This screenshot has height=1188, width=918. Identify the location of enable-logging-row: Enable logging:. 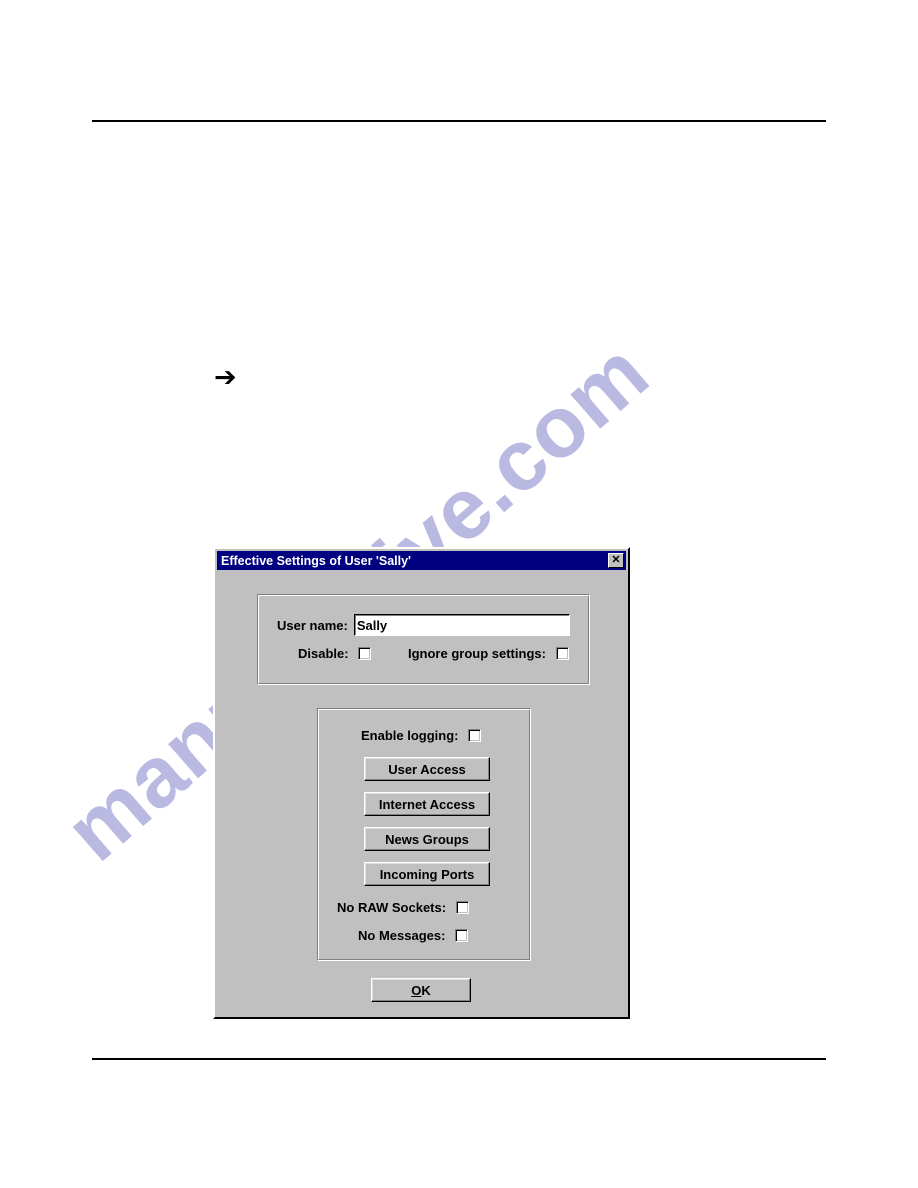
(421, 735).